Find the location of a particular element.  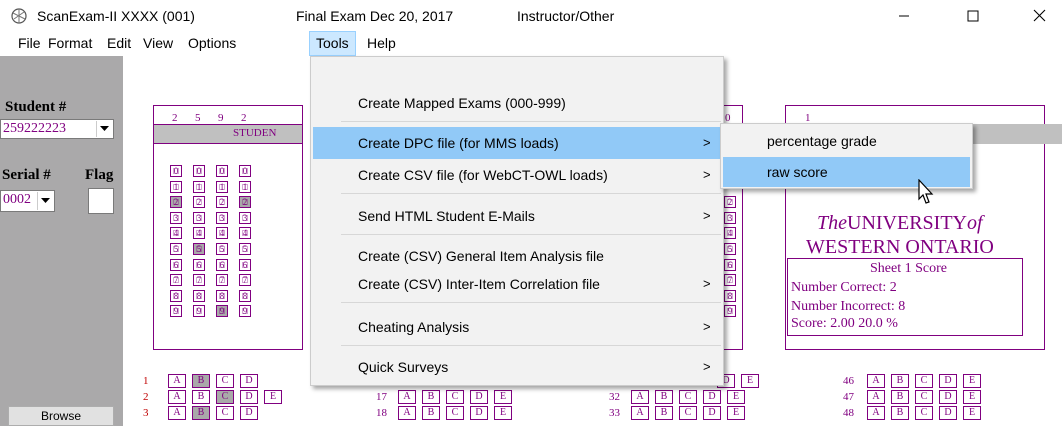

menu-view: View is located at coordinates (158, 43).